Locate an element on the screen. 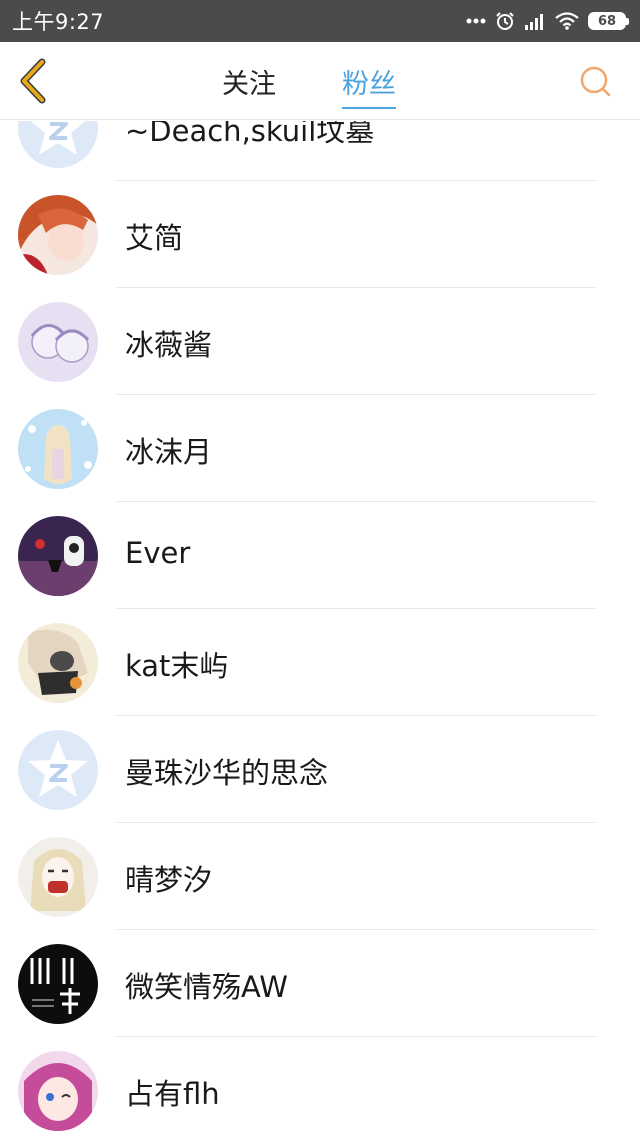 Image resolution: width=640 pixels, height=1138 pixels. wifi-icon is located at coordinates (567, 21).